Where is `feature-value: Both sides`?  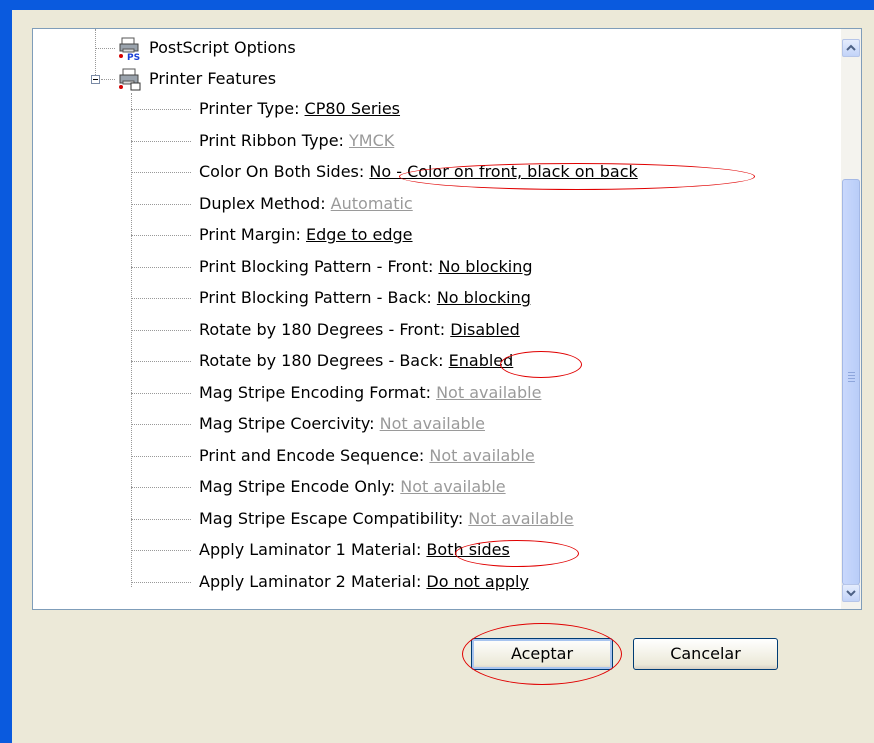 feature-value: Both sides is located at coordinates (467, 549).